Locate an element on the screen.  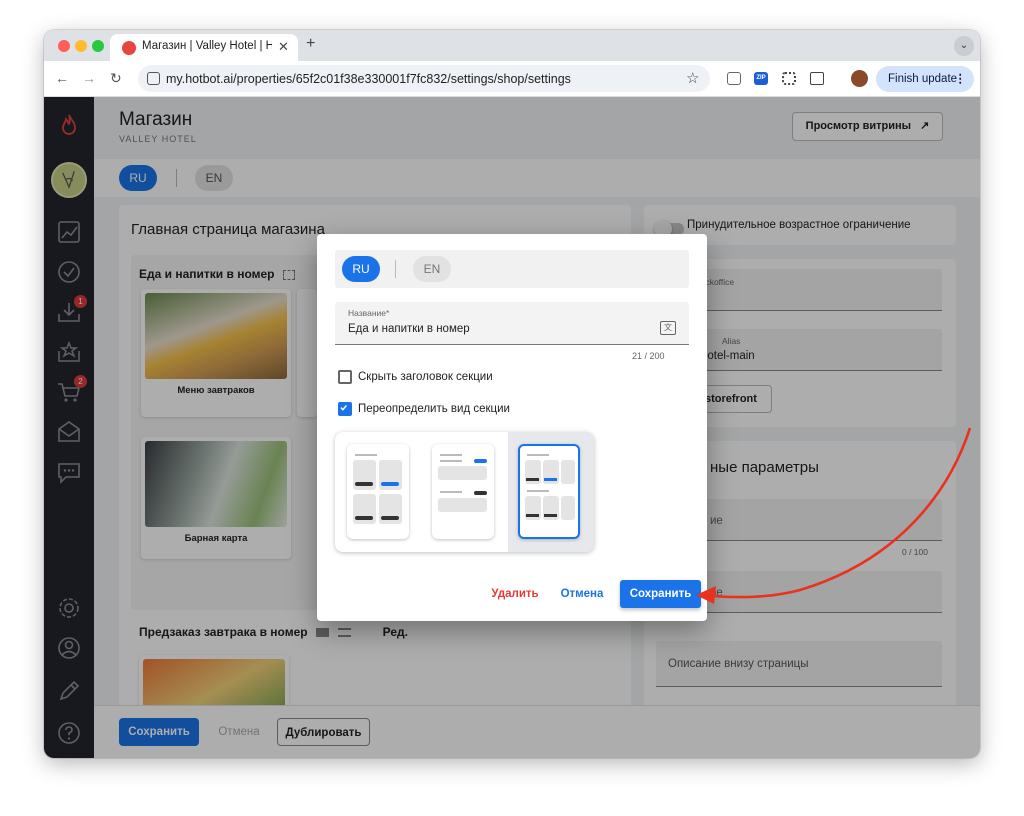
override-view-label: Переопределить вид секции is located at coordinates (434, 409).